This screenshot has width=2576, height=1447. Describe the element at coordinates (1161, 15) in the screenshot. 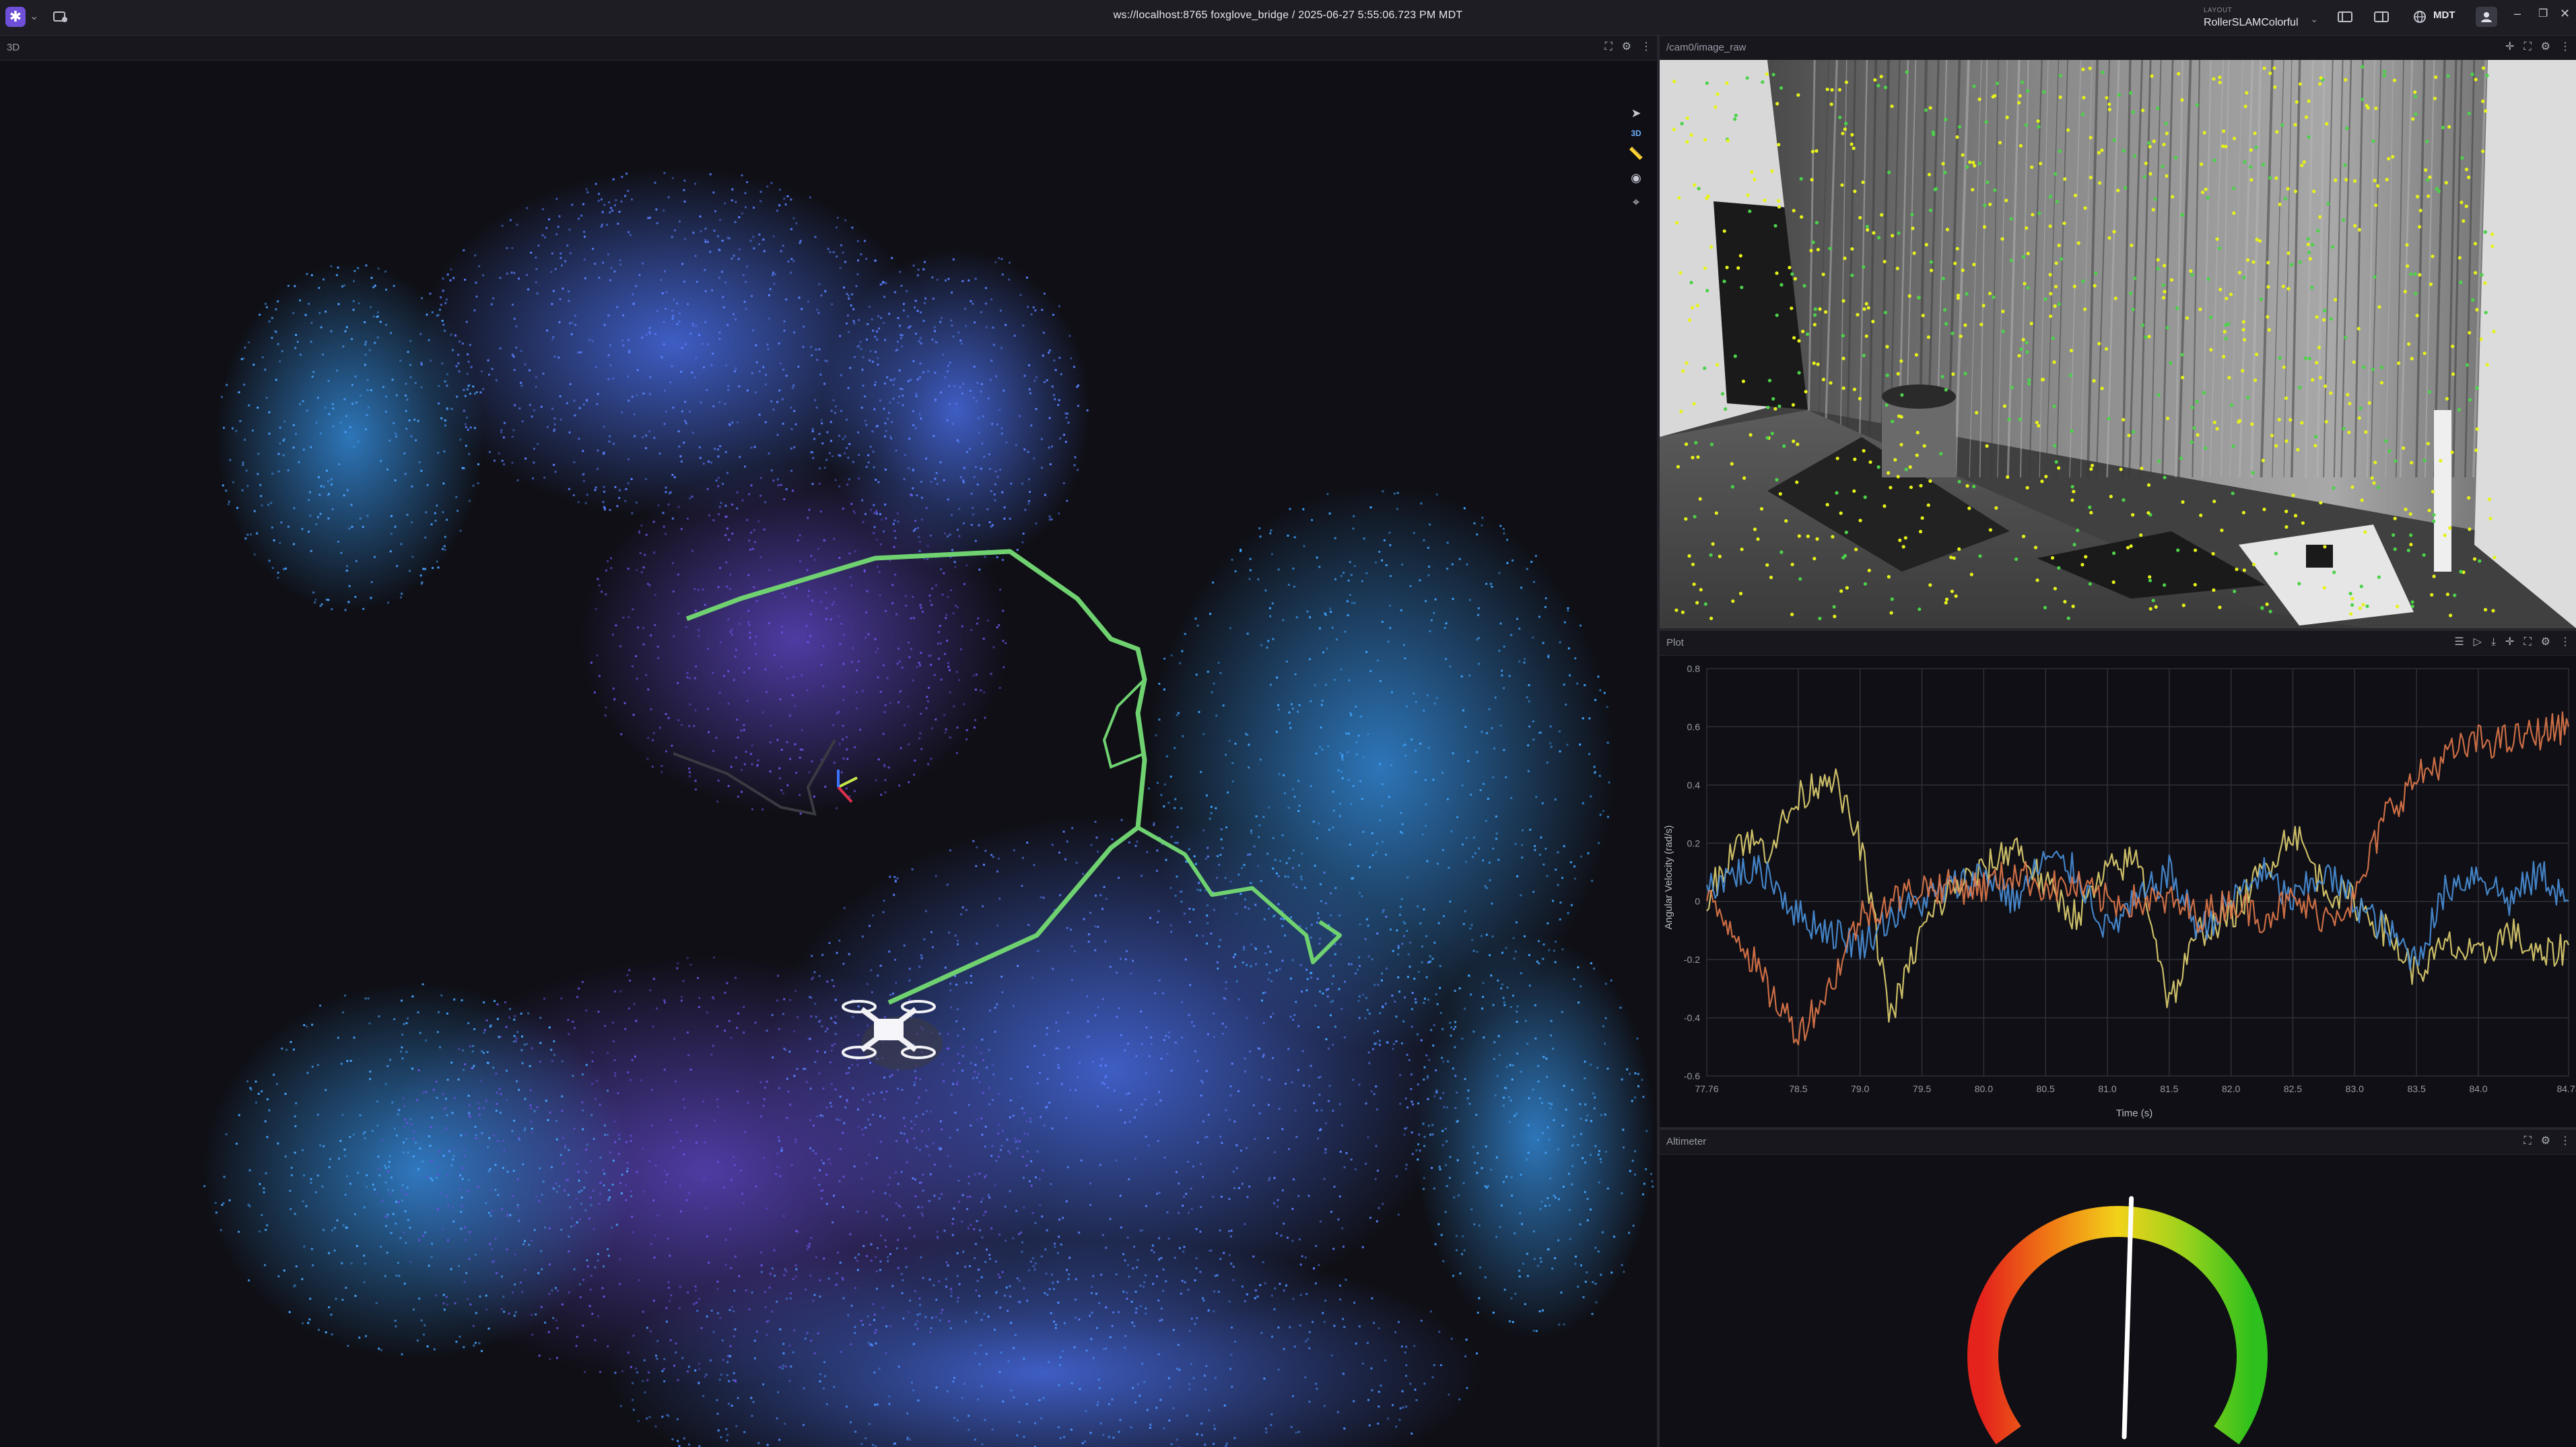

I see `connection-url: ws://localhost:8765` at that location.